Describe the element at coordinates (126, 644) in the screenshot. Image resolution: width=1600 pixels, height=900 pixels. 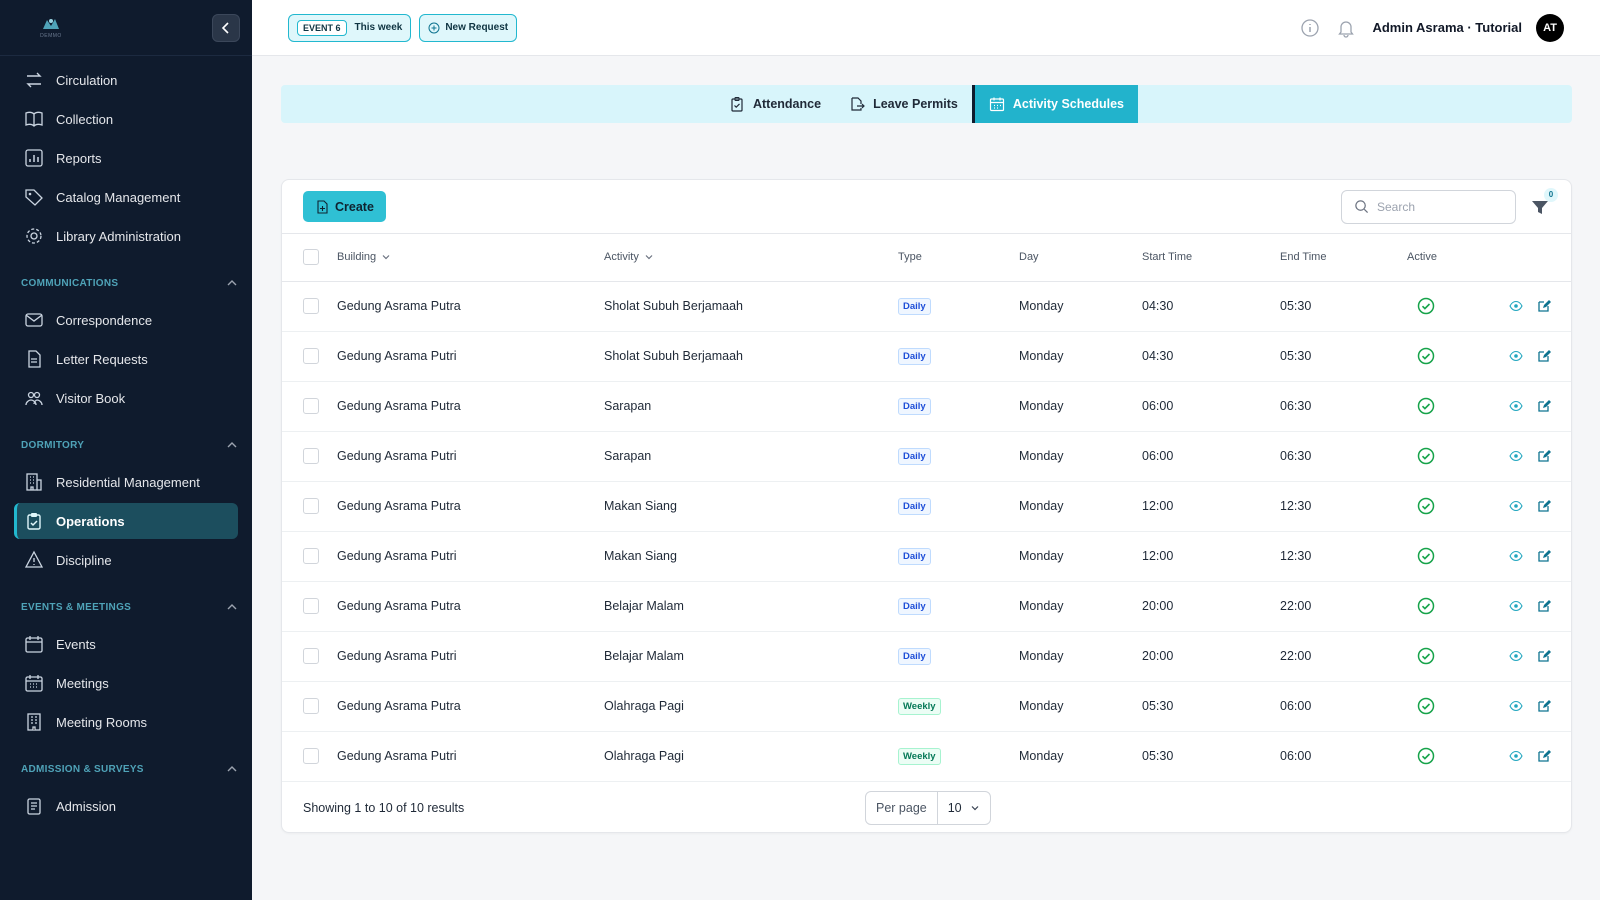
I see `sidebar-item-events: Events` at that location.